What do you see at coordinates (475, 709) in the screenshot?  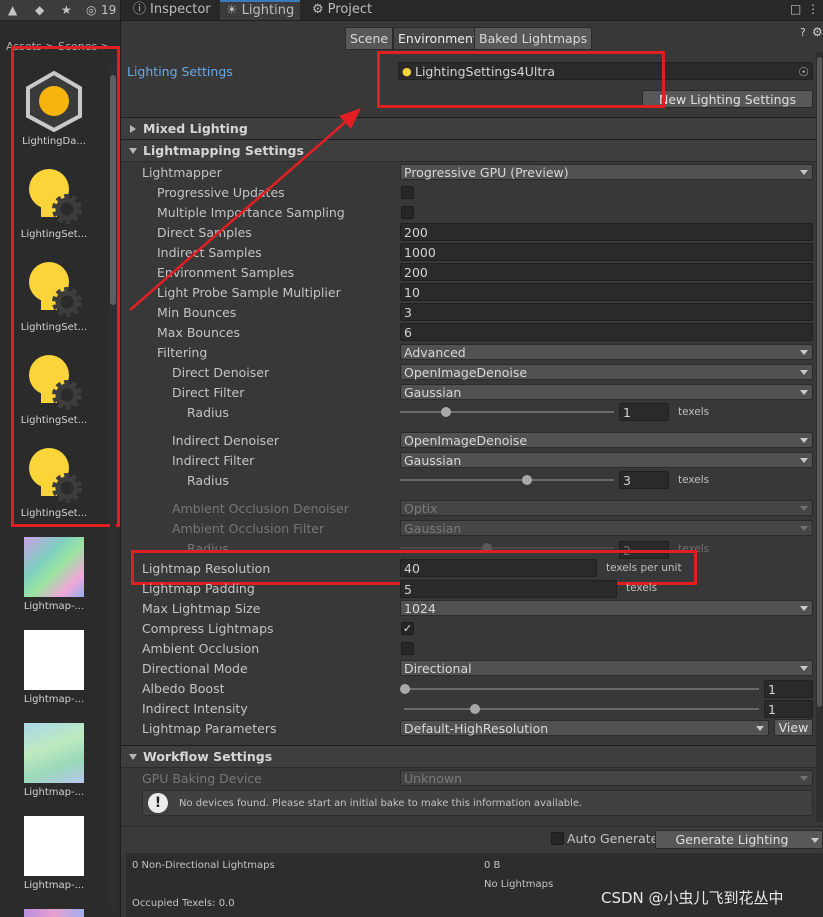 I see `indirect-intensity-slider-knob` at bounding box center [475, 709].